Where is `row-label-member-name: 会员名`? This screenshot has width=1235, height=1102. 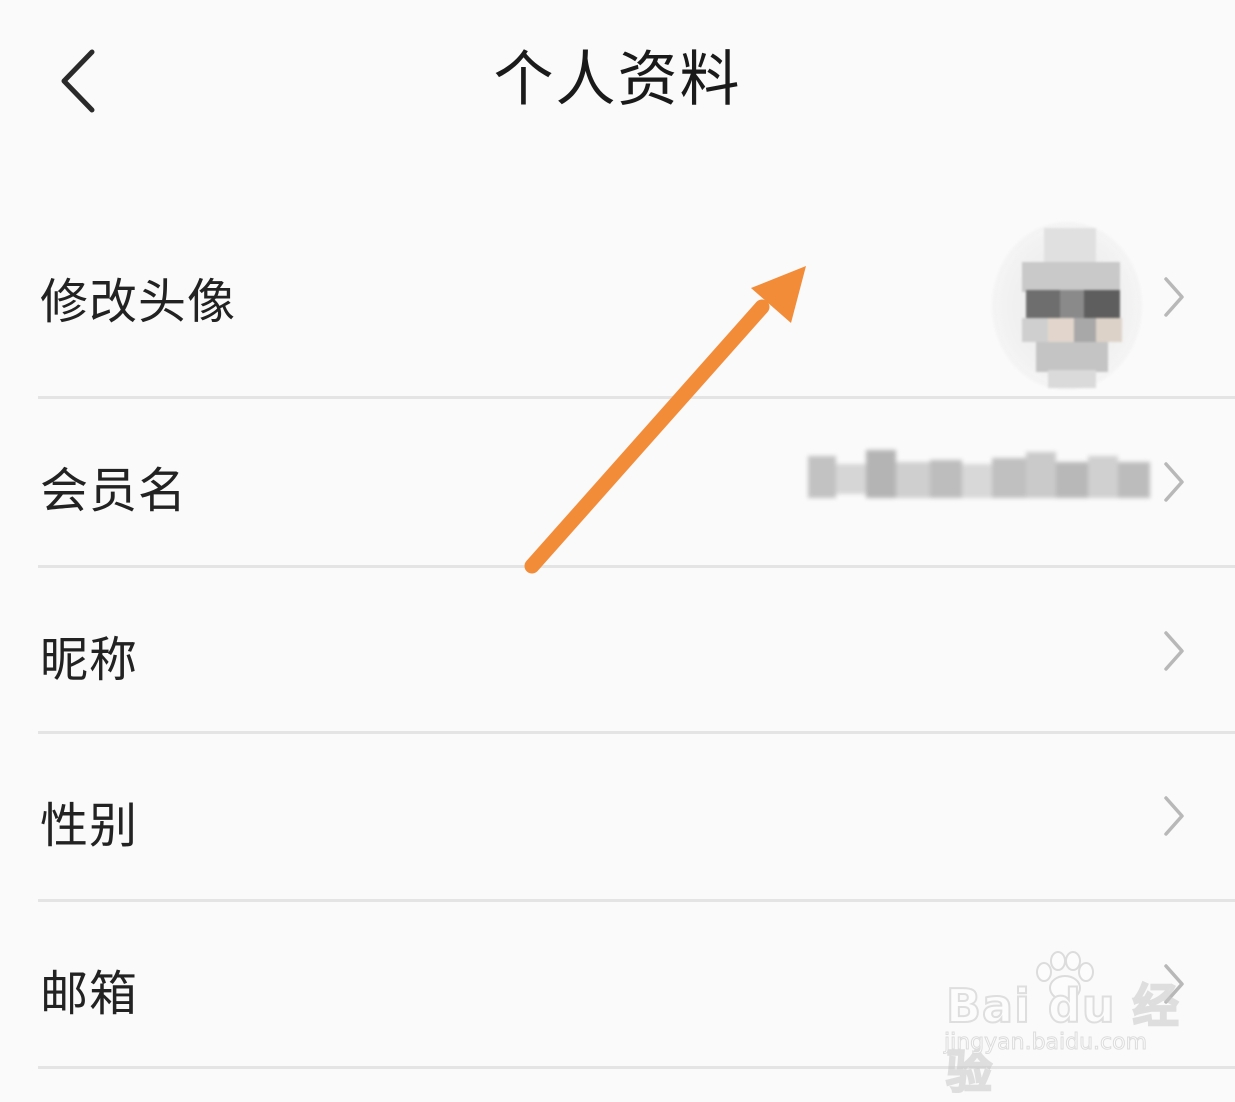 row-label-member-name: 会员名 is located at coordinates (114, 491).